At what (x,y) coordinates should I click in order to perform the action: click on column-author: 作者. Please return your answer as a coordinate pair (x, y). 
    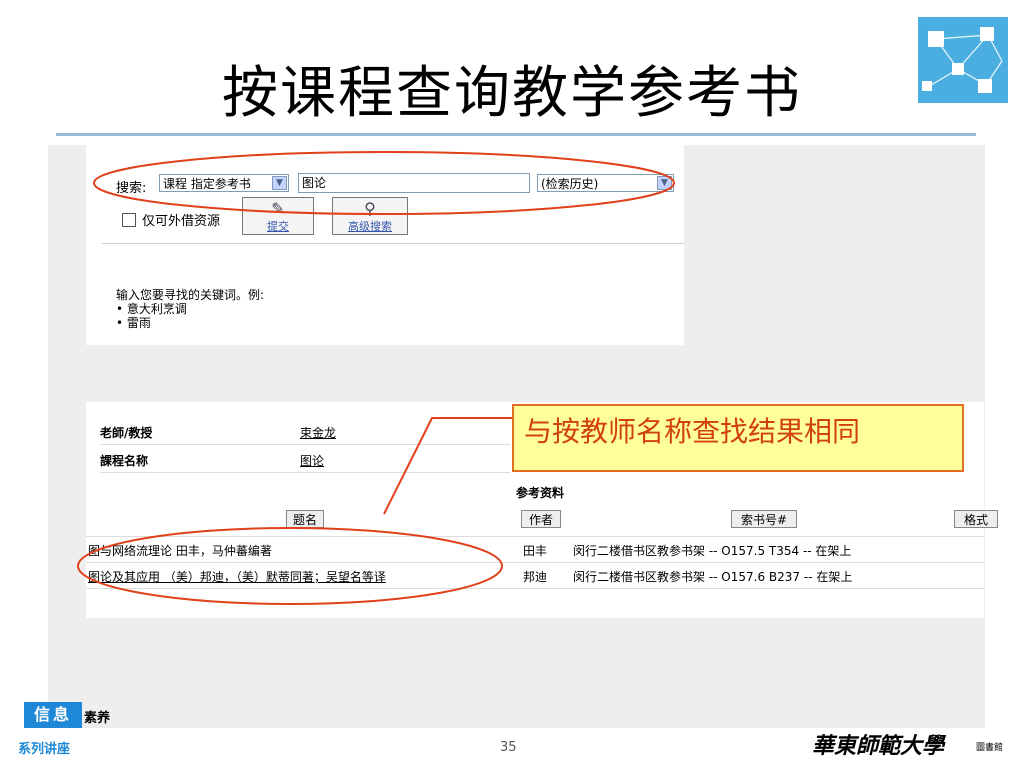
    Looking at the image, I should click on (541, 519).